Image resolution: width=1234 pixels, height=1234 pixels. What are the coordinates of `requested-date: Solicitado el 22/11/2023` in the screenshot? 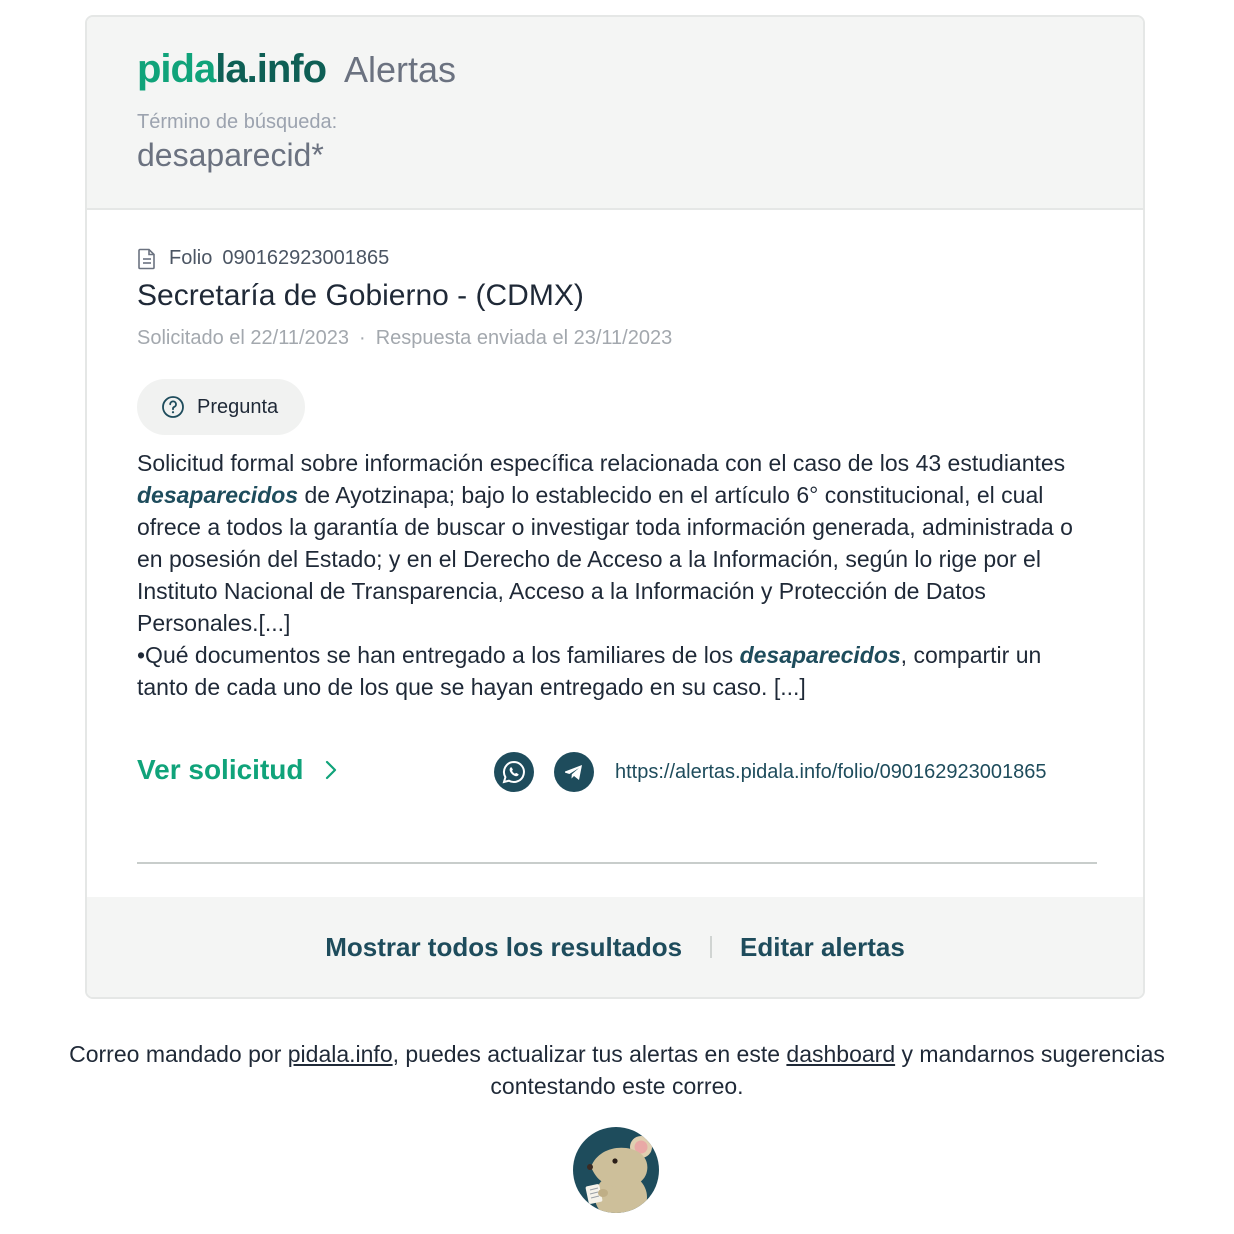 It's located at (243, 338).